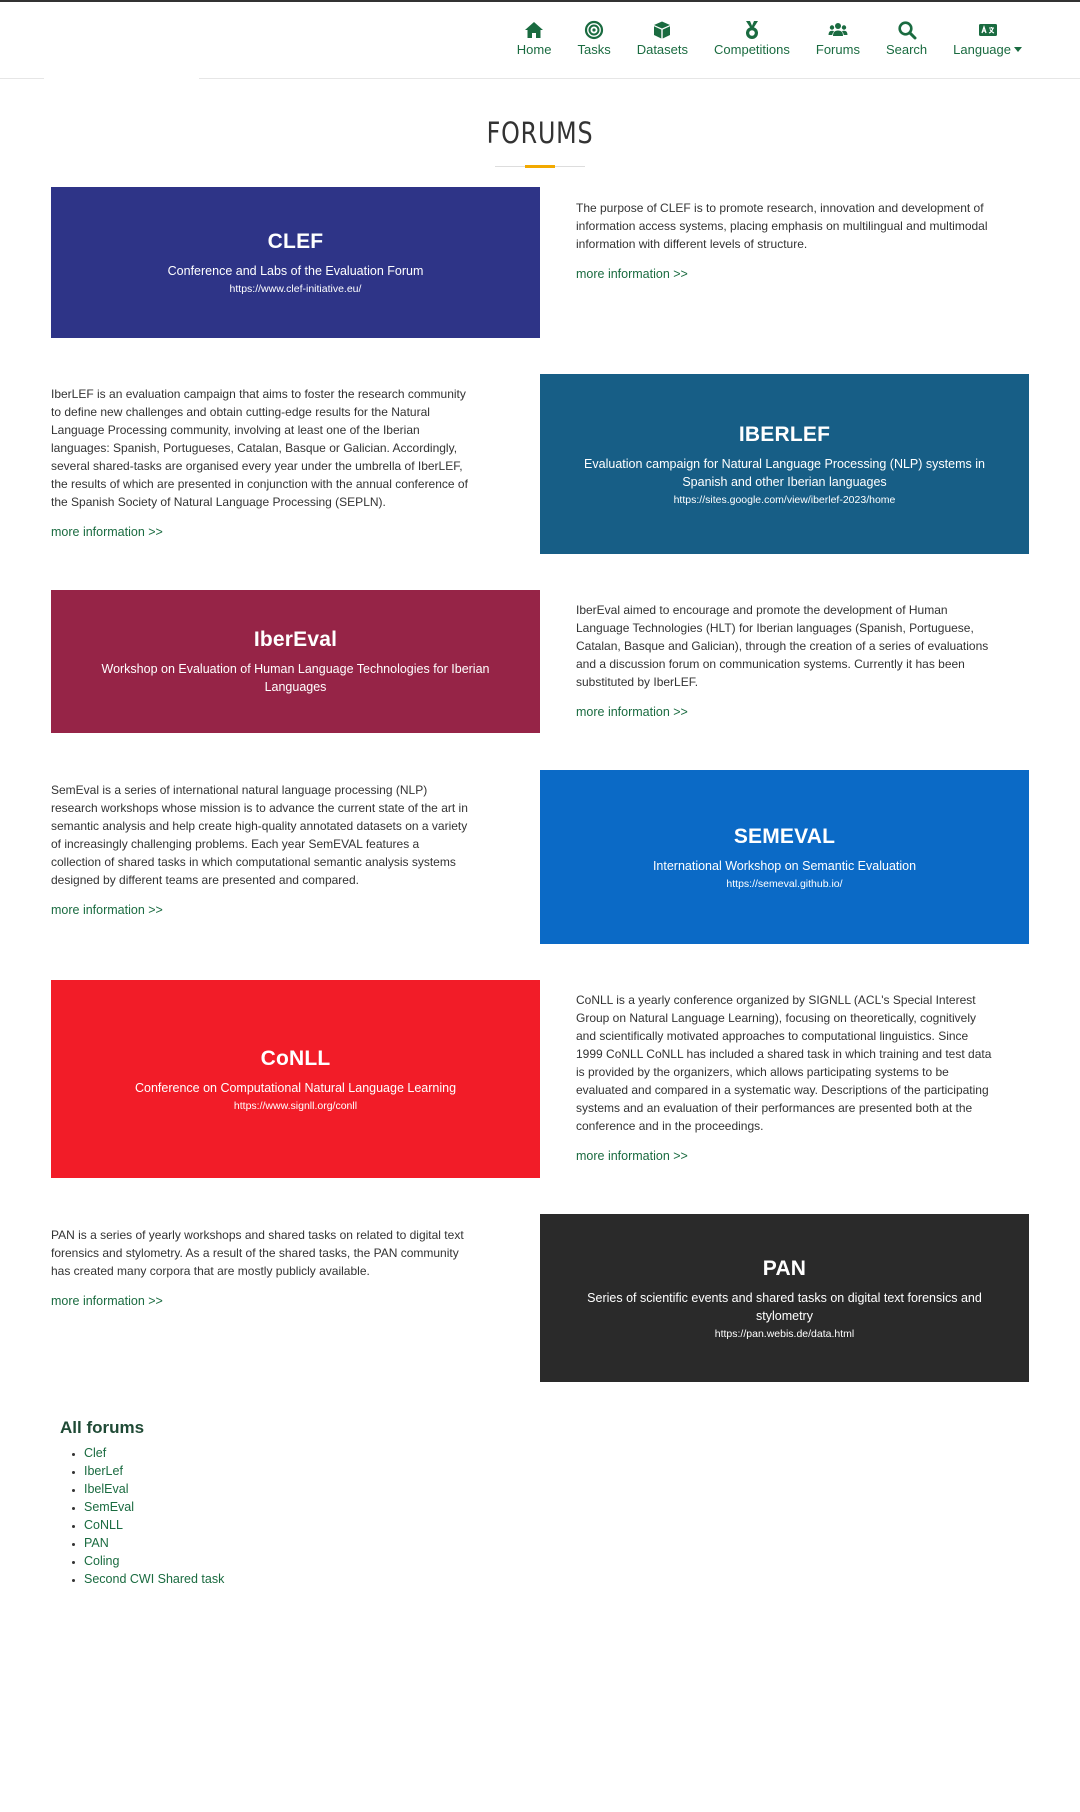 The height and width of the screenshot is (1812, 1080). I want to click on forum-card-url: https://www.signll.org/conll, so click(295, 1106).